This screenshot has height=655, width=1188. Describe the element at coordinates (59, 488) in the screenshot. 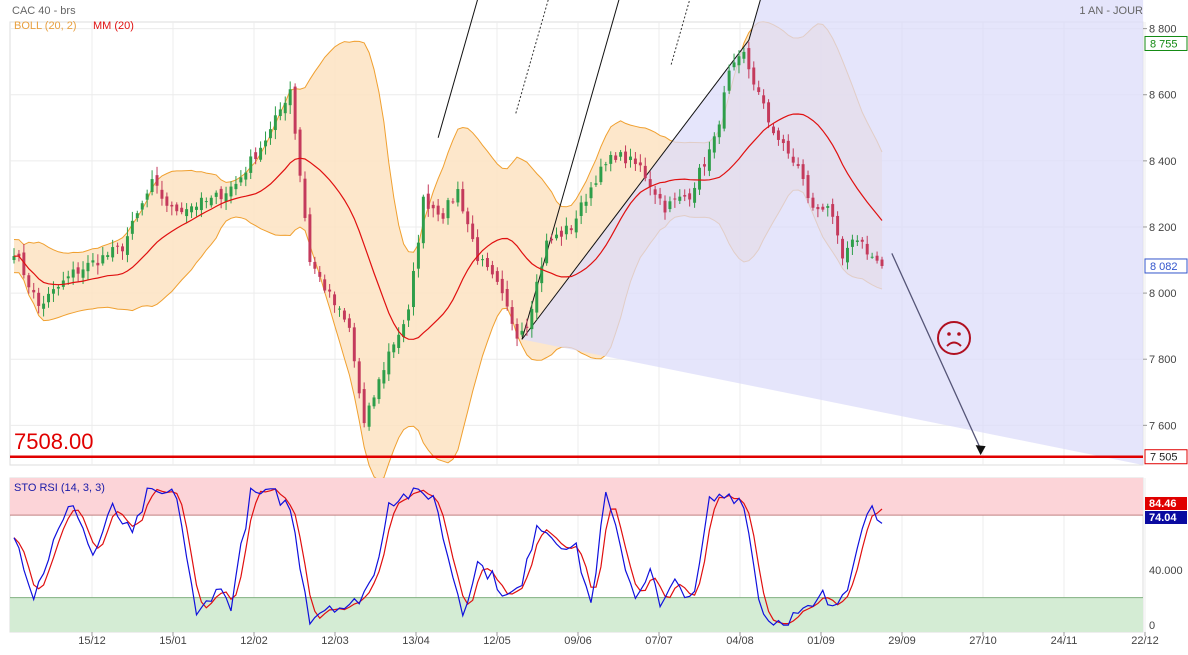

I see `oscillator-label: STO RSI (14, 3, 3)` at that location.